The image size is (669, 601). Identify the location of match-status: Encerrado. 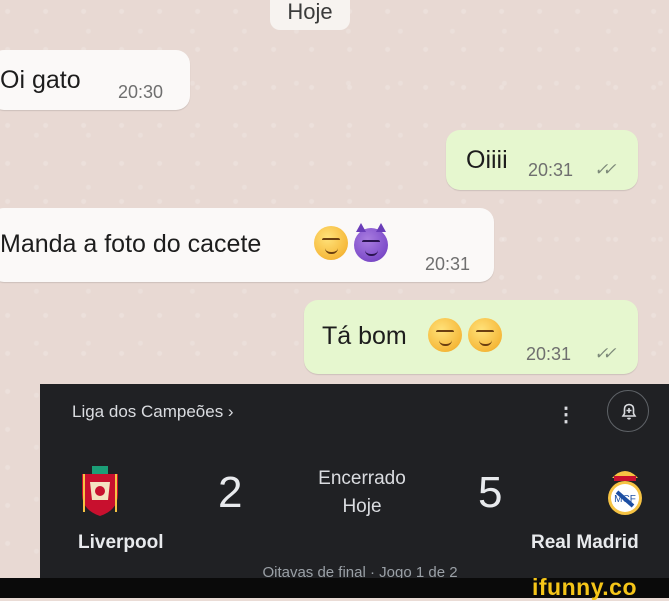
(362, 478).